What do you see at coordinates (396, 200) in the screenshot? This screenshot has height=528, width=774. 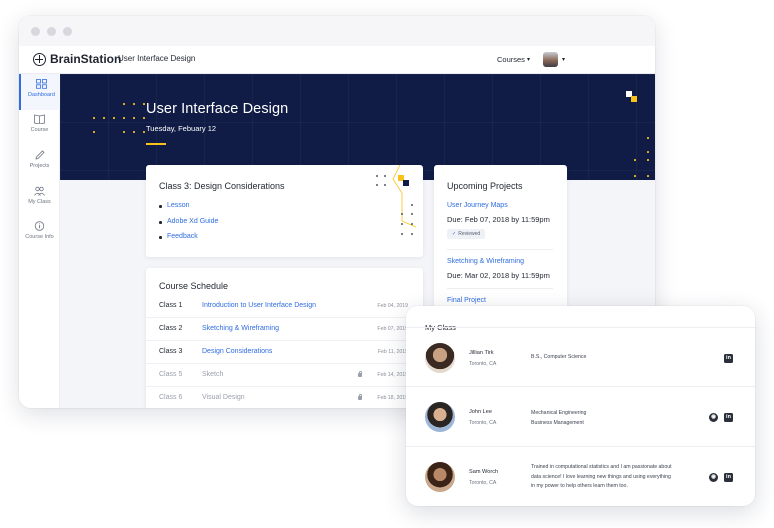 I see `card-decoration-graphic` at bounding box center [396, 200].